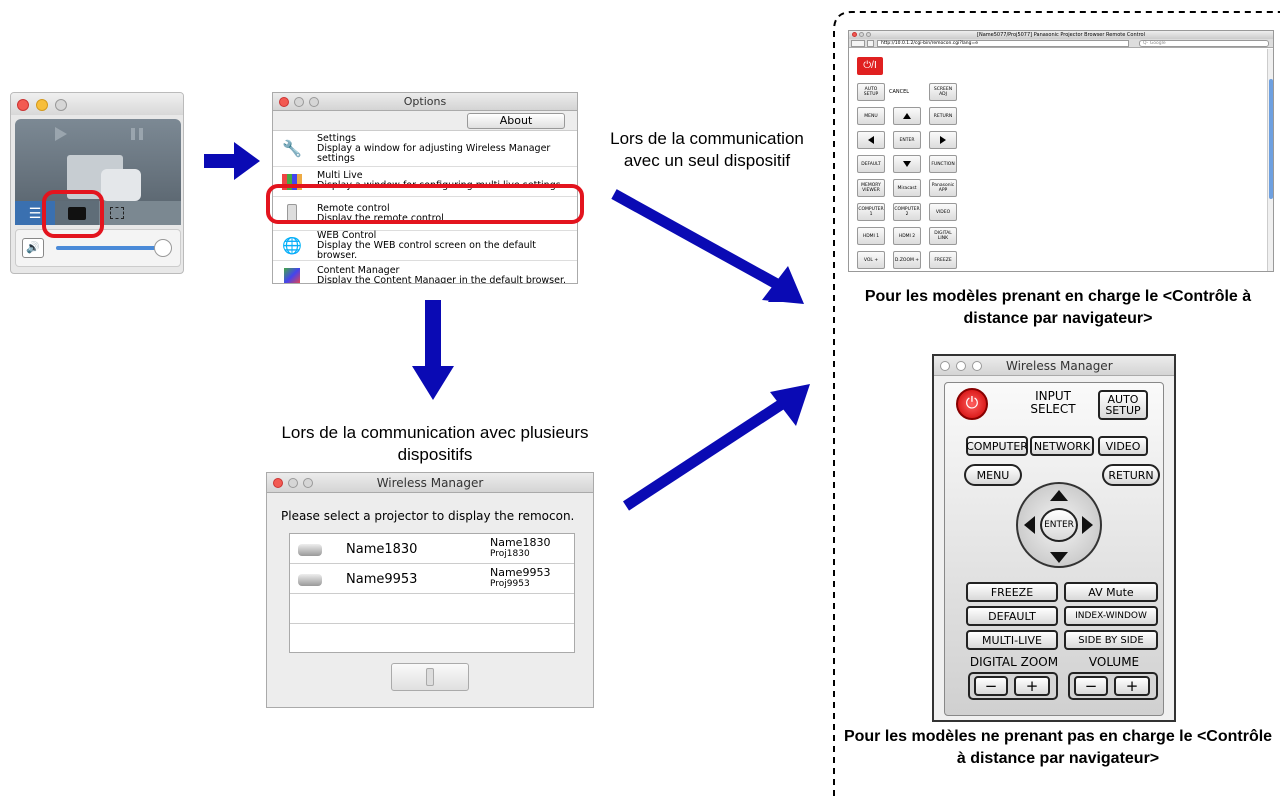  I want to click on volume-slider-knob, so click(163, 248).